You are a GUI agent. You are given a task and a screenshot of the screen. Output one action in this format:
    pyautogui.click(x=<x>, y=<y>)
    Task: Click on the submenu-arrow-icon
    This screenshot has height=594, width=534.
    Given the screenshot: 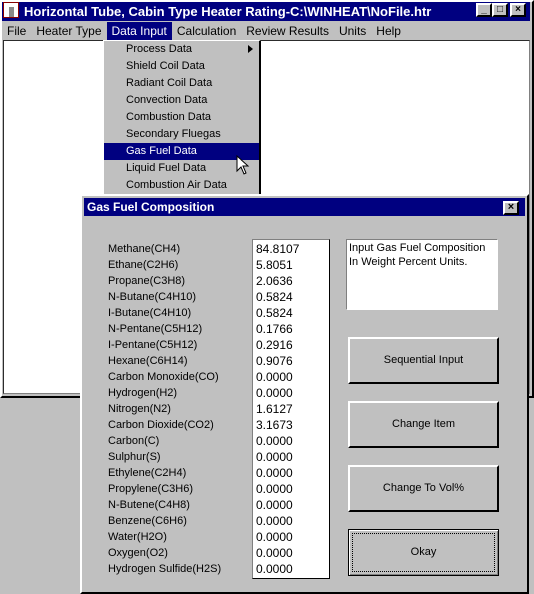 What is the action you would take?
    pyautogui.click(x=250, y=49)
    